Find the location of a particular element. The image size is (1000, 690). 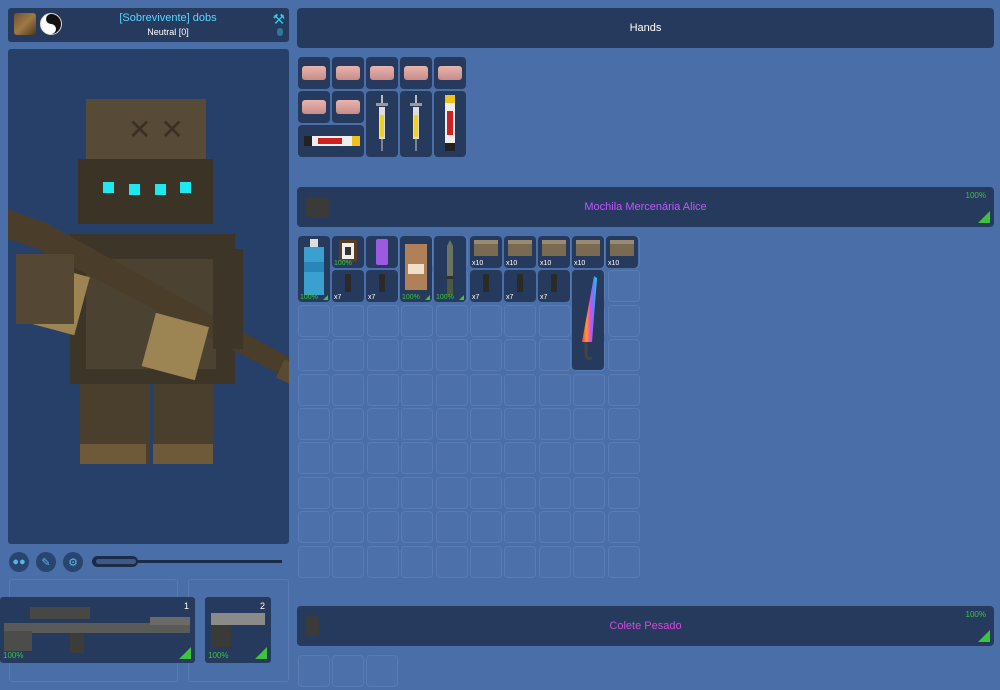

secondary-weapon-slot: 2 100% is located at coordinates (238, 630).